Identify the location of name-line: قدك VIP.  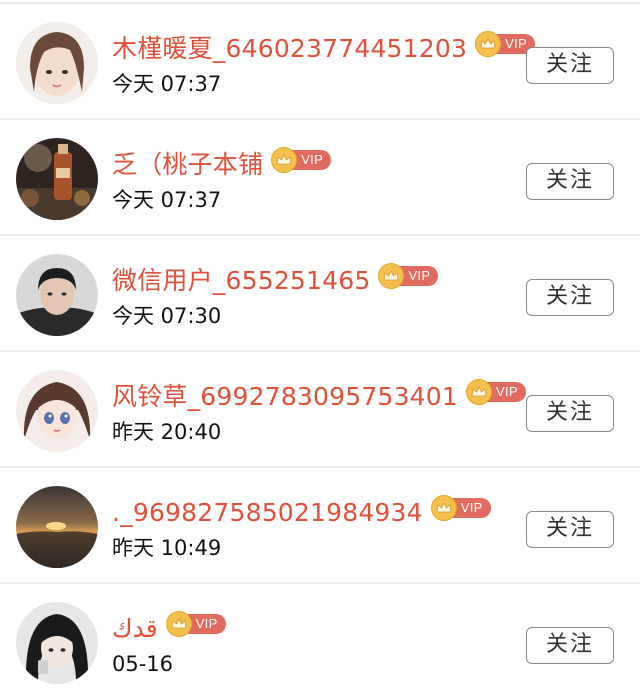
(169, 629).